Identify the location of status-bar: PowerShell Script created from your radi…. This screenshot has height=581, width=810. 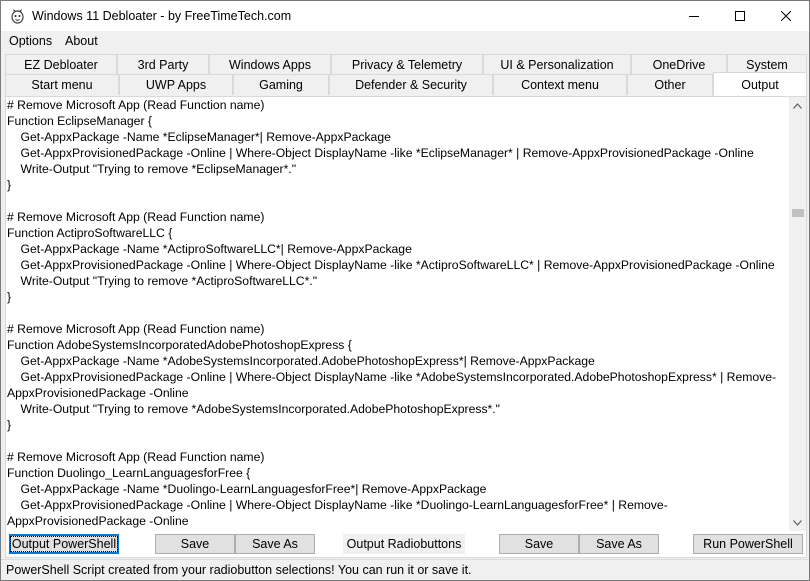
(405, 569).